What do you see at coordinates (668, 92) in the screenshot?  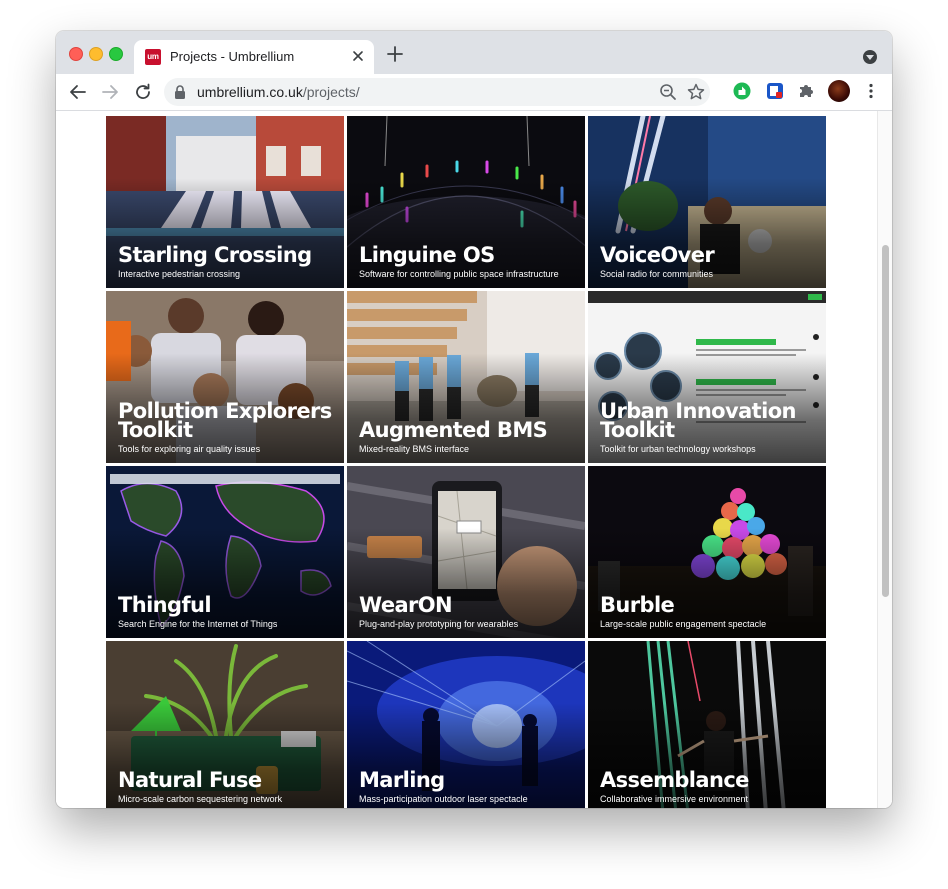 I see `zoom-out-icon` at bounding box center [668, 92].